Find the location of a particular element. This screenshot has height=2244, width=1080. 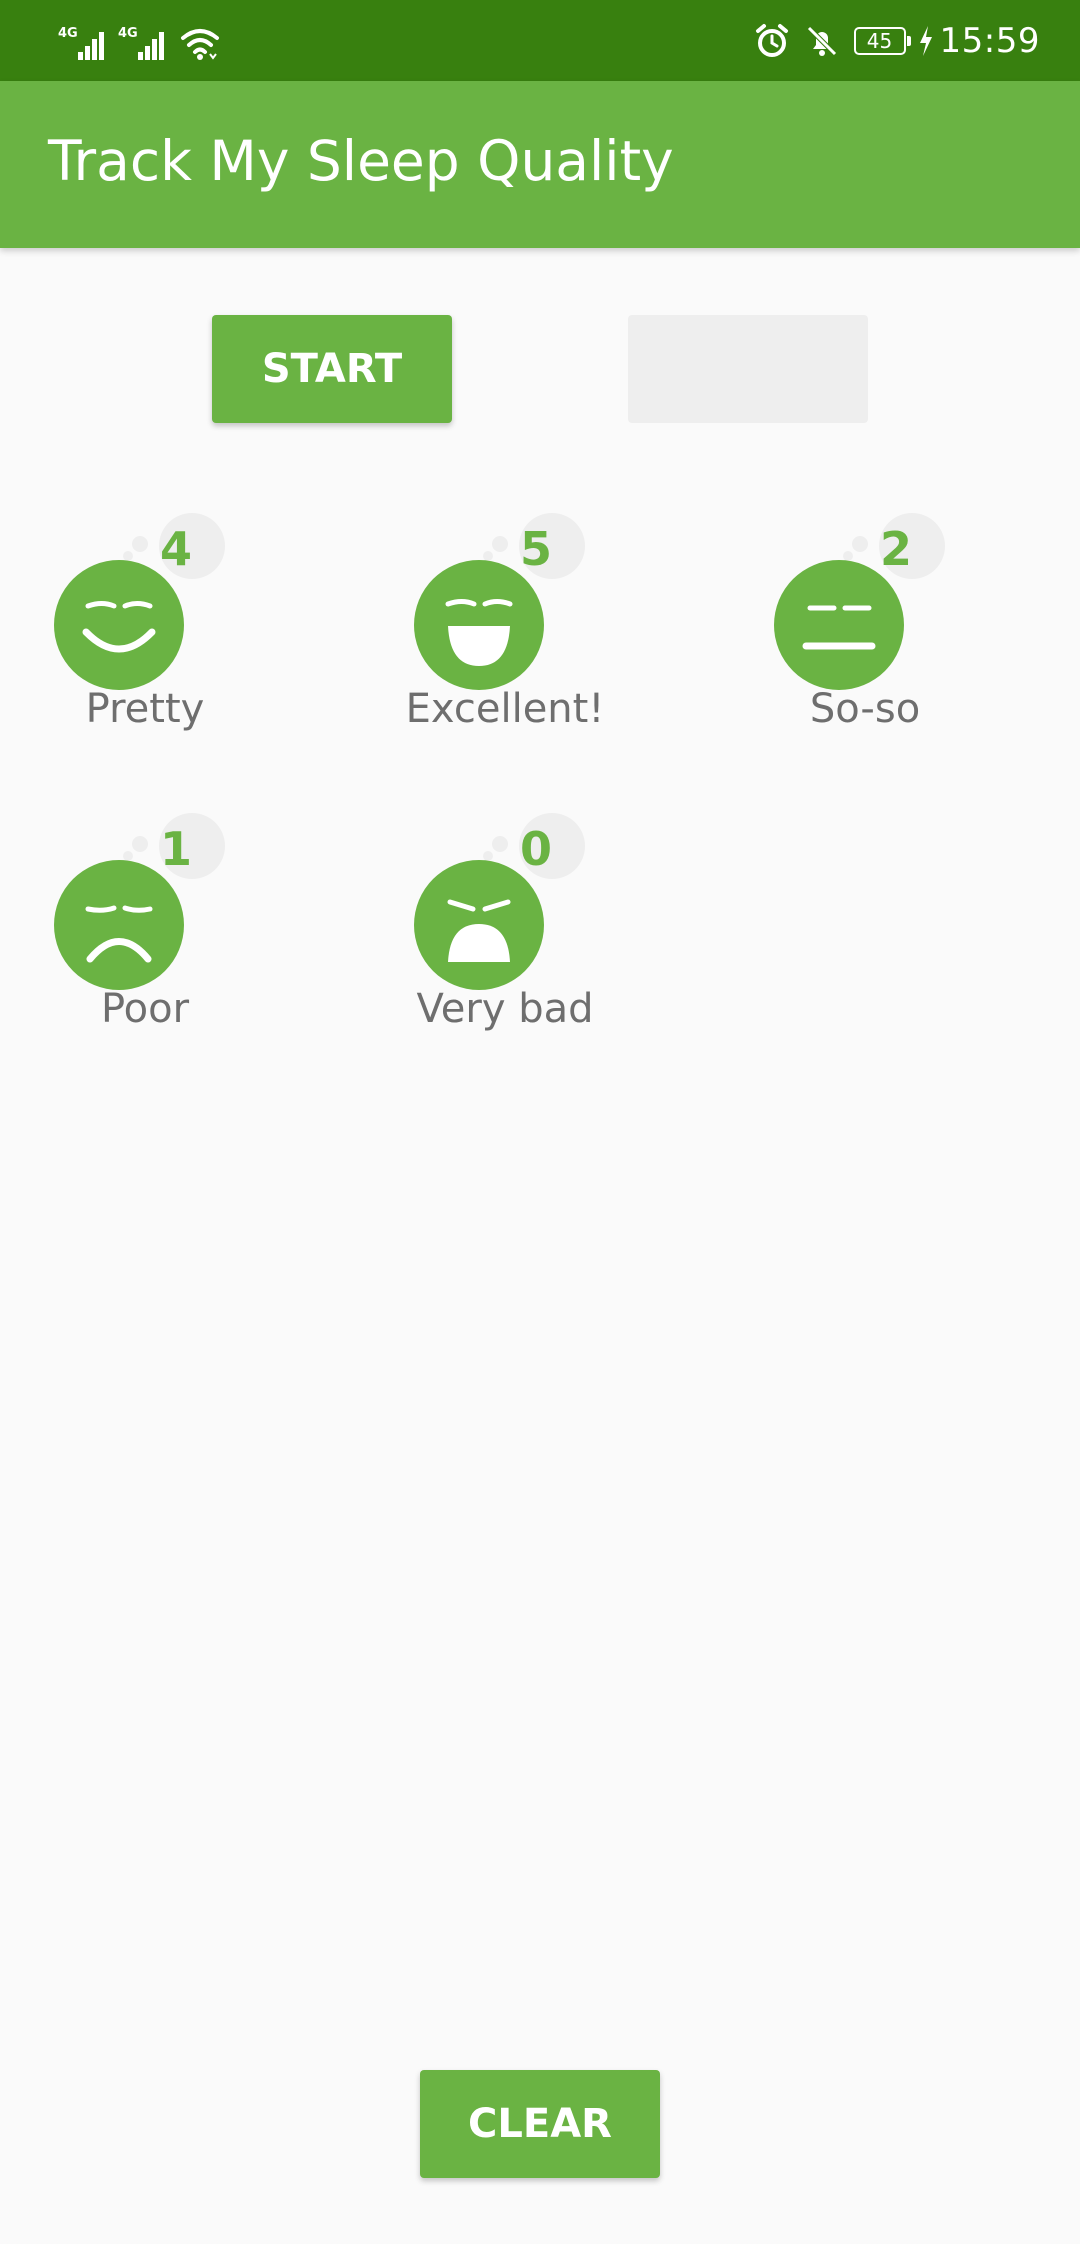

night-quality-label: Excellent! is located at coordinates (505, 709).